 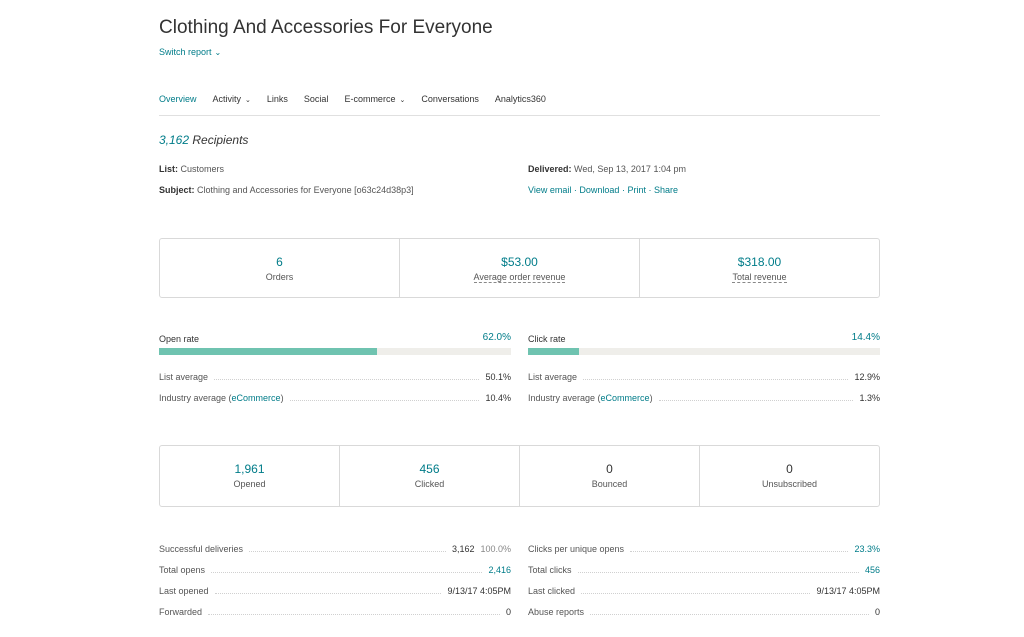 What do you see at coordinates (636, 190) in the screenshot?
I see `print-link: Print` at bounding box center [636, 190].